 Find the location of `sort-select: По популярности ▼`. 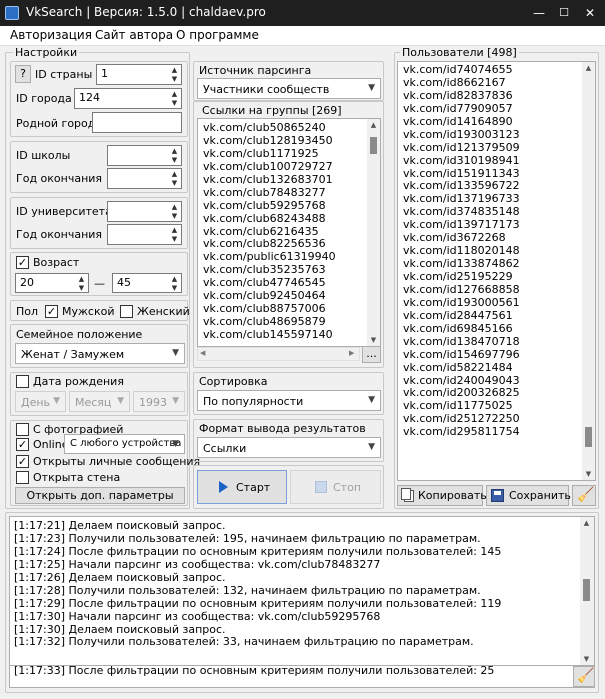

sort-select: По популярности ▼ is located at coordinates (289, 400).